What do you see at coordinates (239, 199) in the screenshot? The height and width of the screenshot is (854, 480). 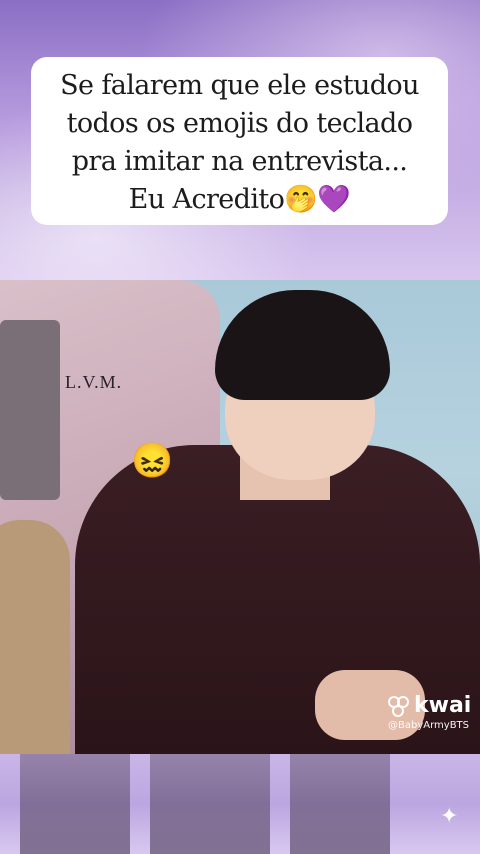 I see `caption-line-4: Eu Acredito🤭💜` at bounding box center [239, 199].